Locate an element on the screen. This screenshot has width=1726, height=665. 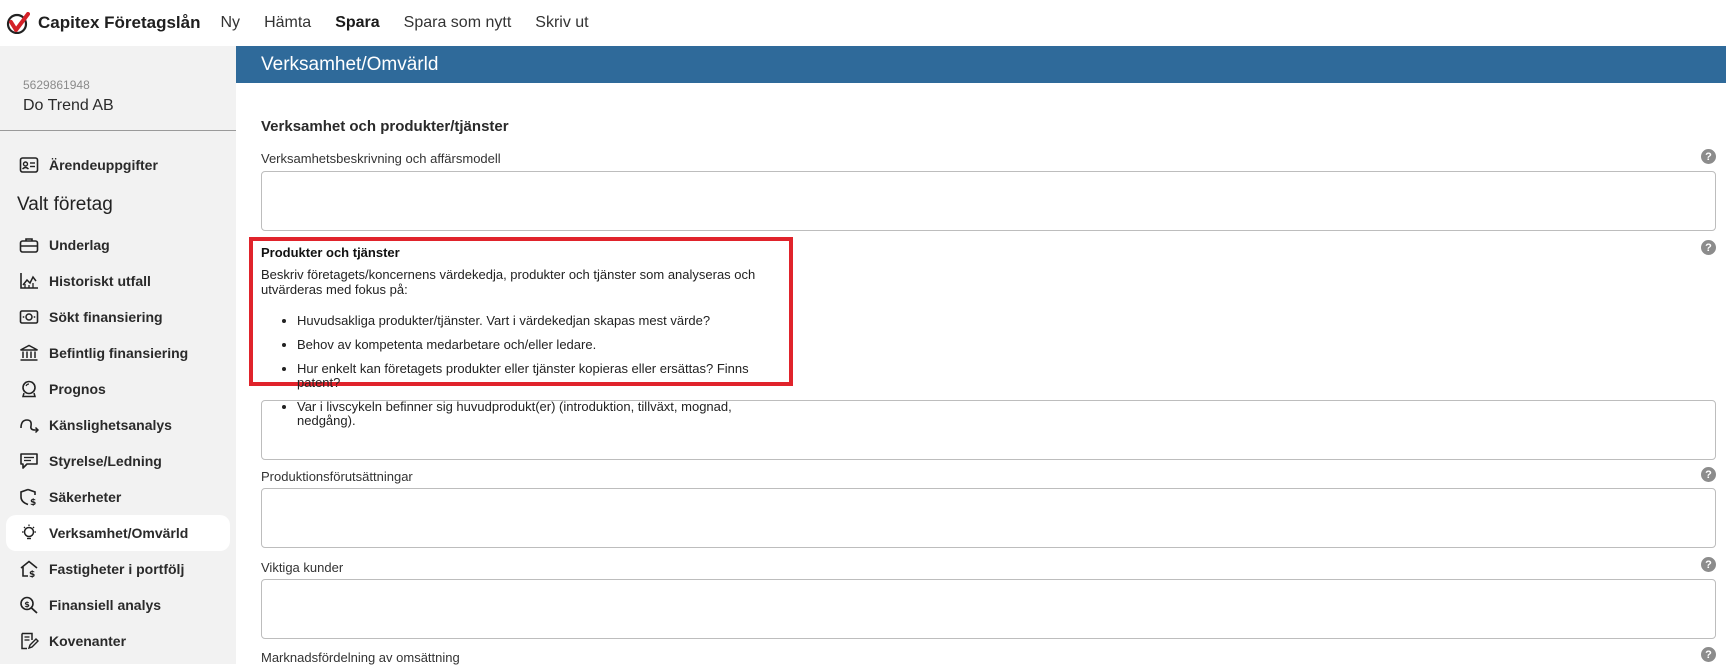
produktionsforutsattningar-textarea is located at coordinates (988, 518).